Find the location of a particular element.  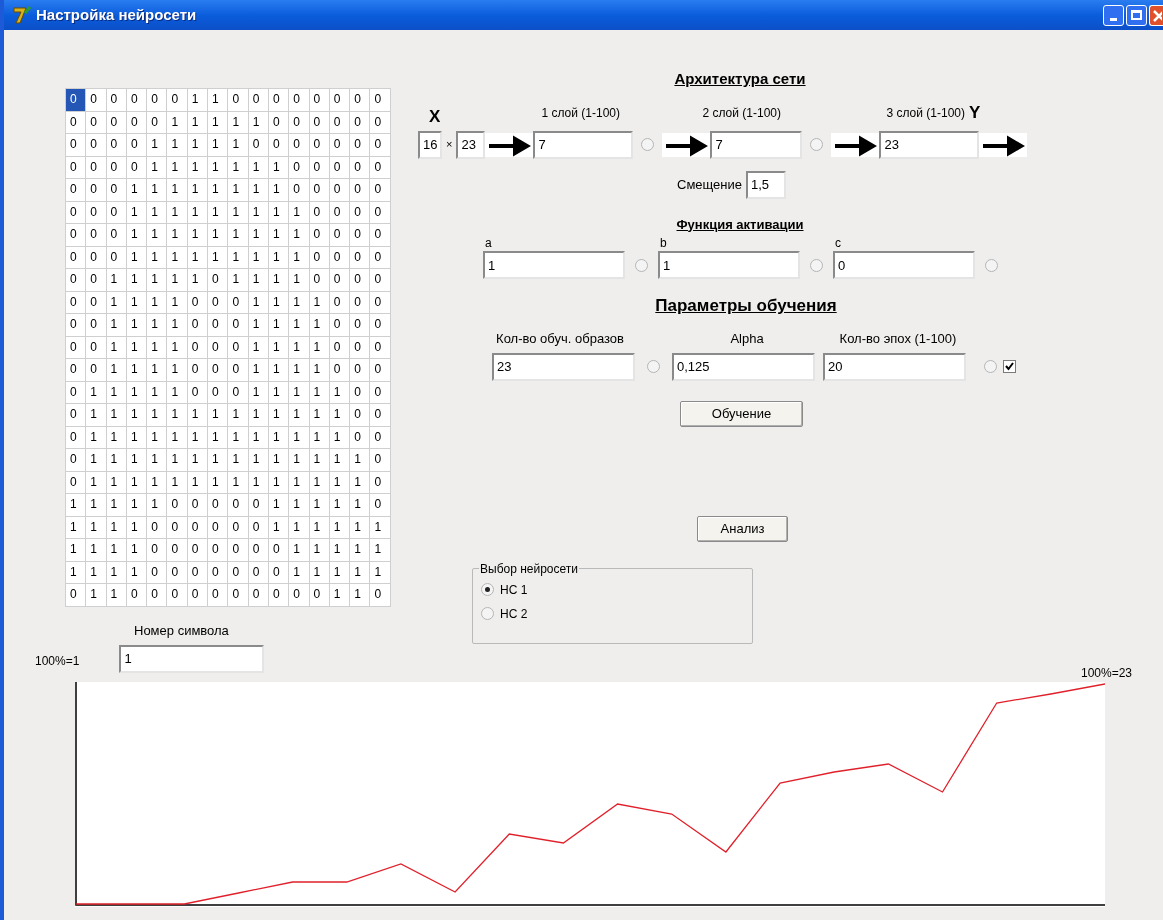

input-field: 16 is located at coordinates (430, 144).